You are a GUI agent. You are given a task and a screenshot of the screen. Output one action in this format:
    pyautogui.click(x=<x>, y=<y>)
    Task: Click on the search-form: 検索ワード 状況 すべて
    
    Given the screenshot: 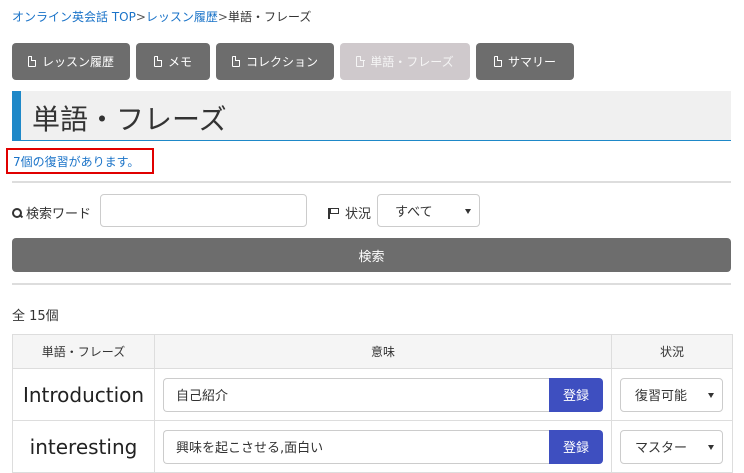 What is the action you would take?
    pyautogui.click(x=371, y=210)
    